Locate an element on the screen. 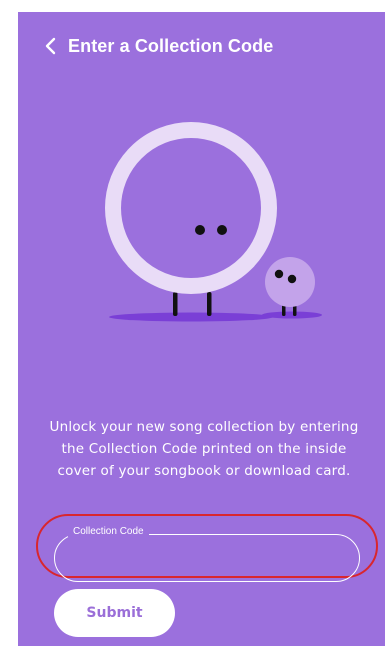  small-mascot-eye-left is located at coordinates (279, 274).